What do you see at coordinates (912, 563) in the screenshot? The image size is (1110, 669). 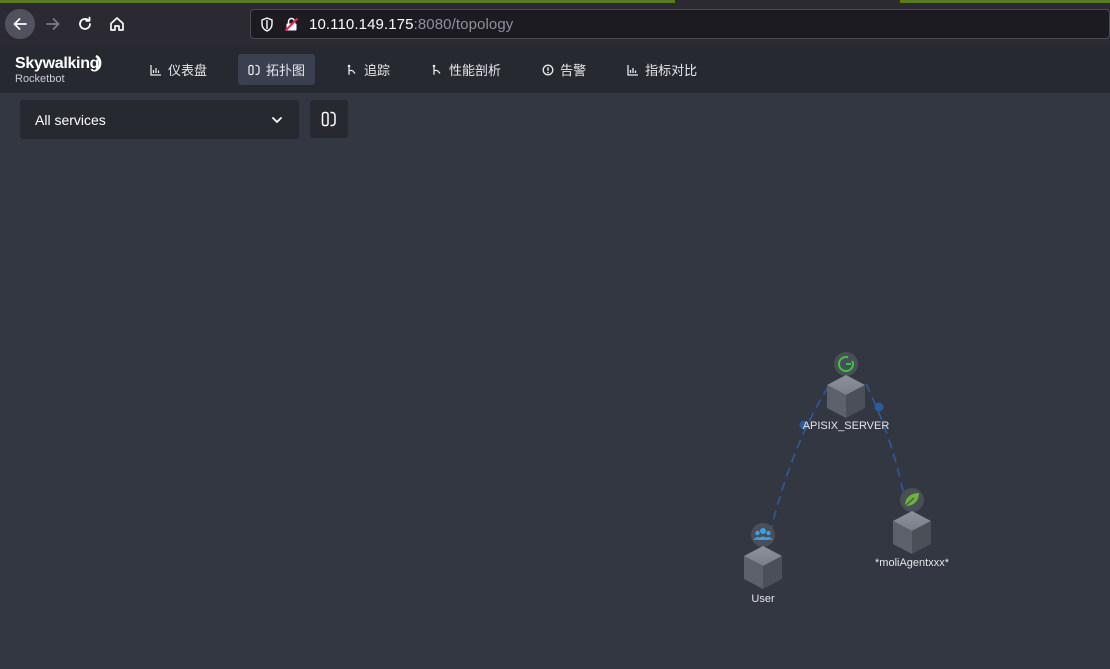 I see `node-label-moli-agent: *moliAgentxxx*` at bounding box center [912, 563].